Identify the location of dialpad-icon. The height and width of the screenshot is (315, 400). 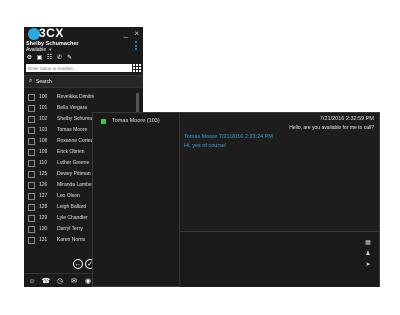
(137, 68).